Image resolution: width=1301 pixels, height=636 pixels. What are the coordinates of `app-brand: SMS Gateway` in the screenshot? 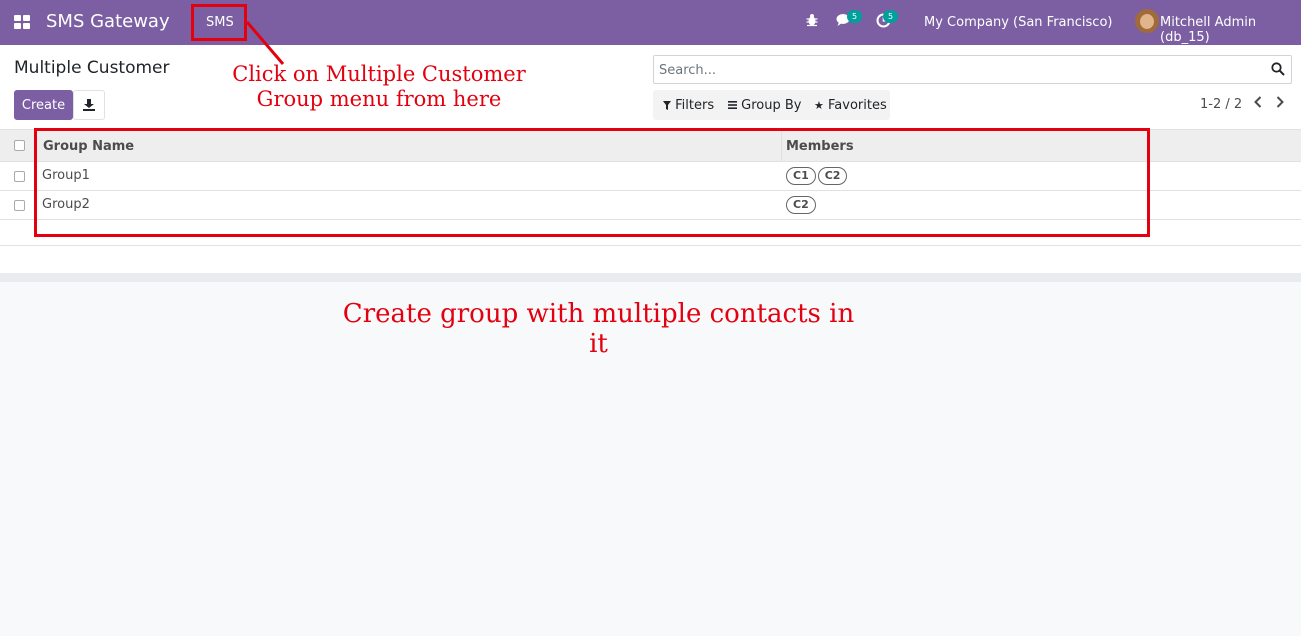 It's located at (108, 21).